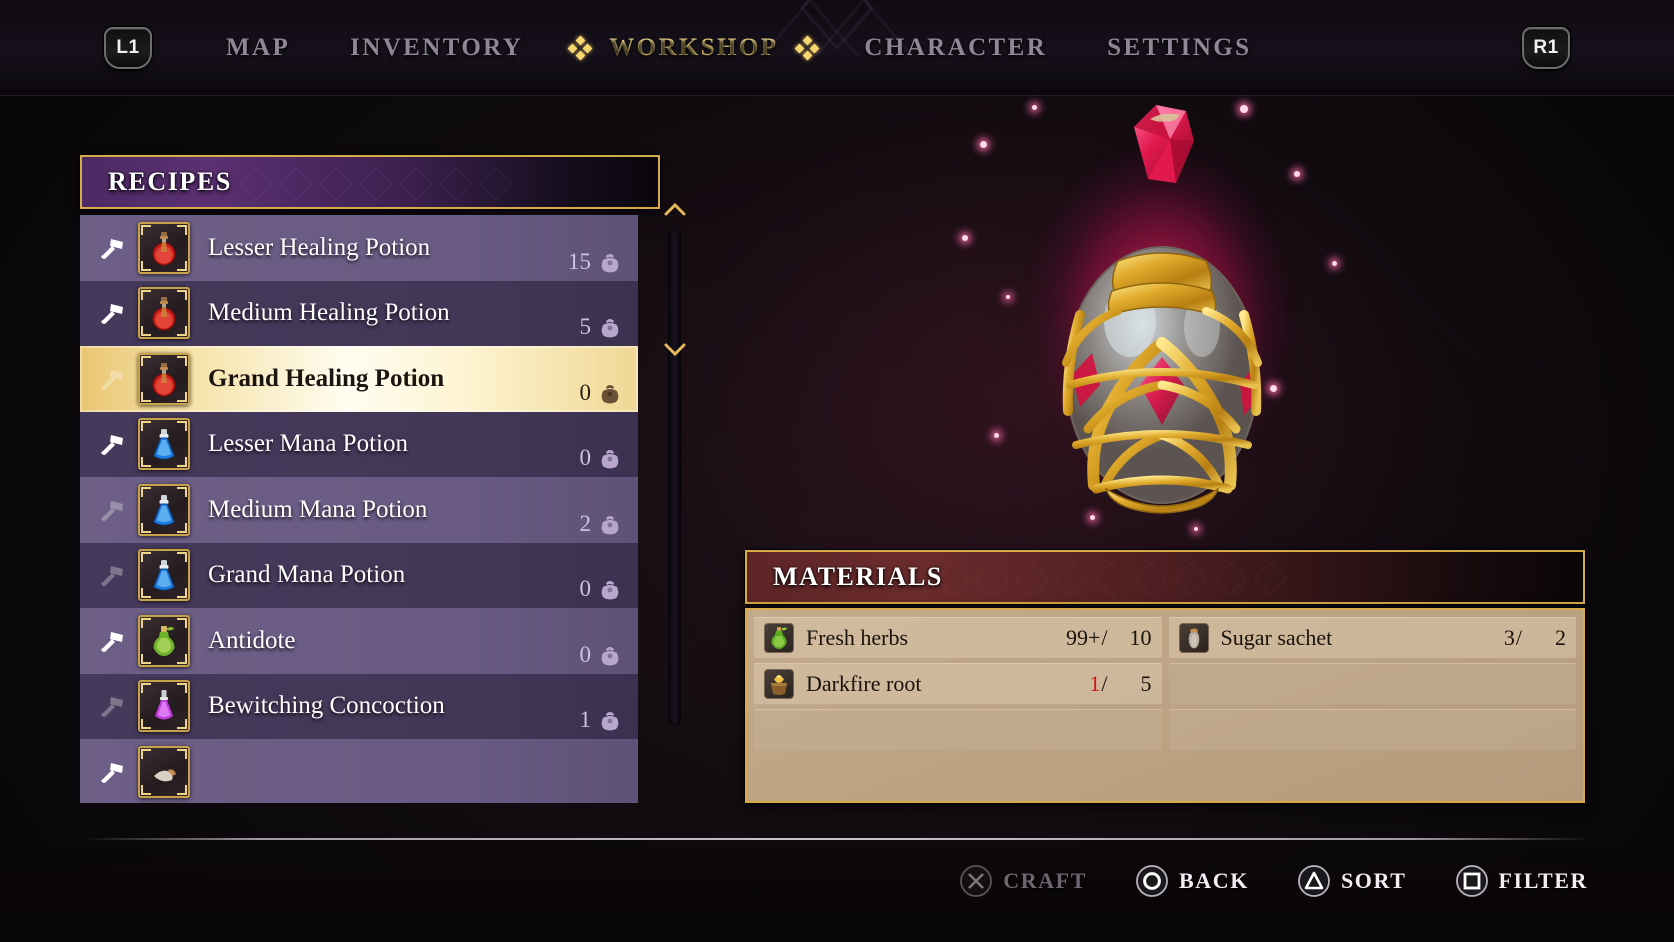 The height and width of the screenshot is (942, 1674). I want to click on shoulder-button-r1: R1, so click(1546, 48).